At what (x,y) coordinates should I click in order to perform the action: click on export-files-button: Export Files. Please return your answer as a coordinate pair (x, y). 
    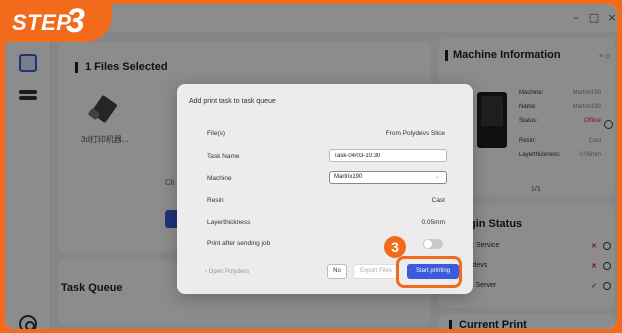
    Looking at the image, I should click on (376, 271).